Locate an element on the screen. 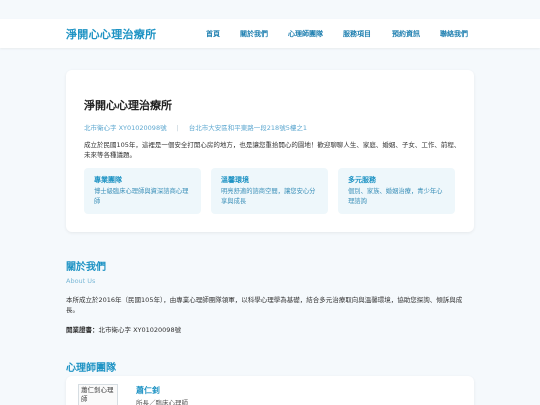 Image resolution: width=540 pixels, height=405 pixels. license-value: 北市衛心字 XY01020098號 is located at coordinates (140, 330).